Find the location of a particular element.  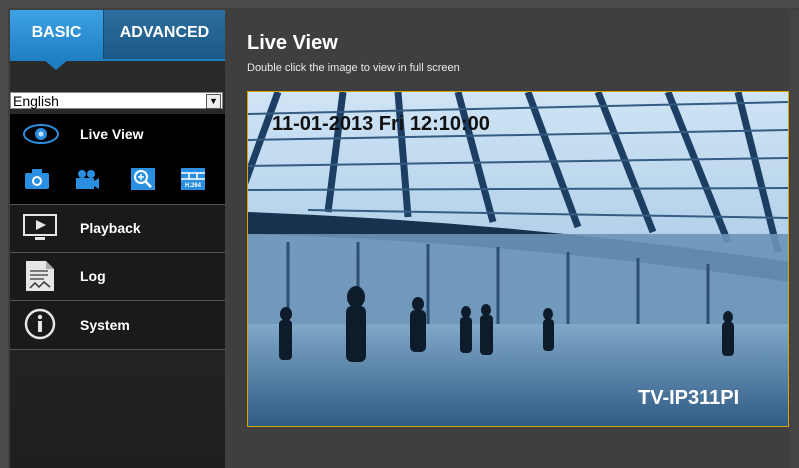

mode-tabs: BASIC ADVANCED is located at coordinates (117, 40).